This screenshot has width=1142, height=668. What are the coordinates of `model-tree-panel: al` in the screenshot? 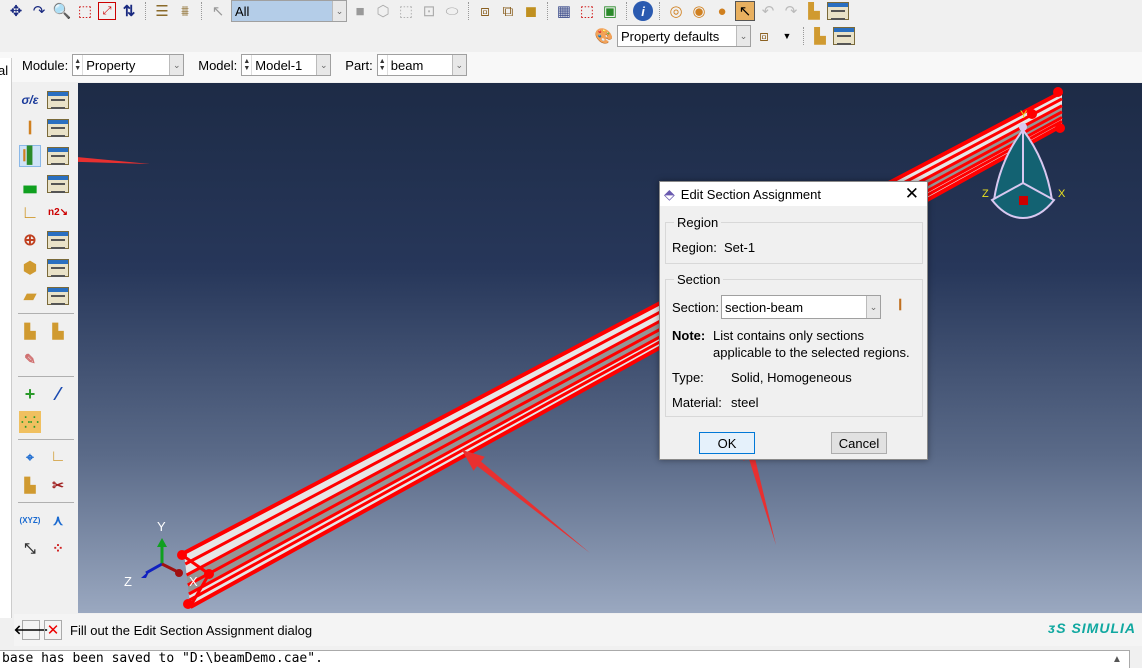 It's located at (6, 338).